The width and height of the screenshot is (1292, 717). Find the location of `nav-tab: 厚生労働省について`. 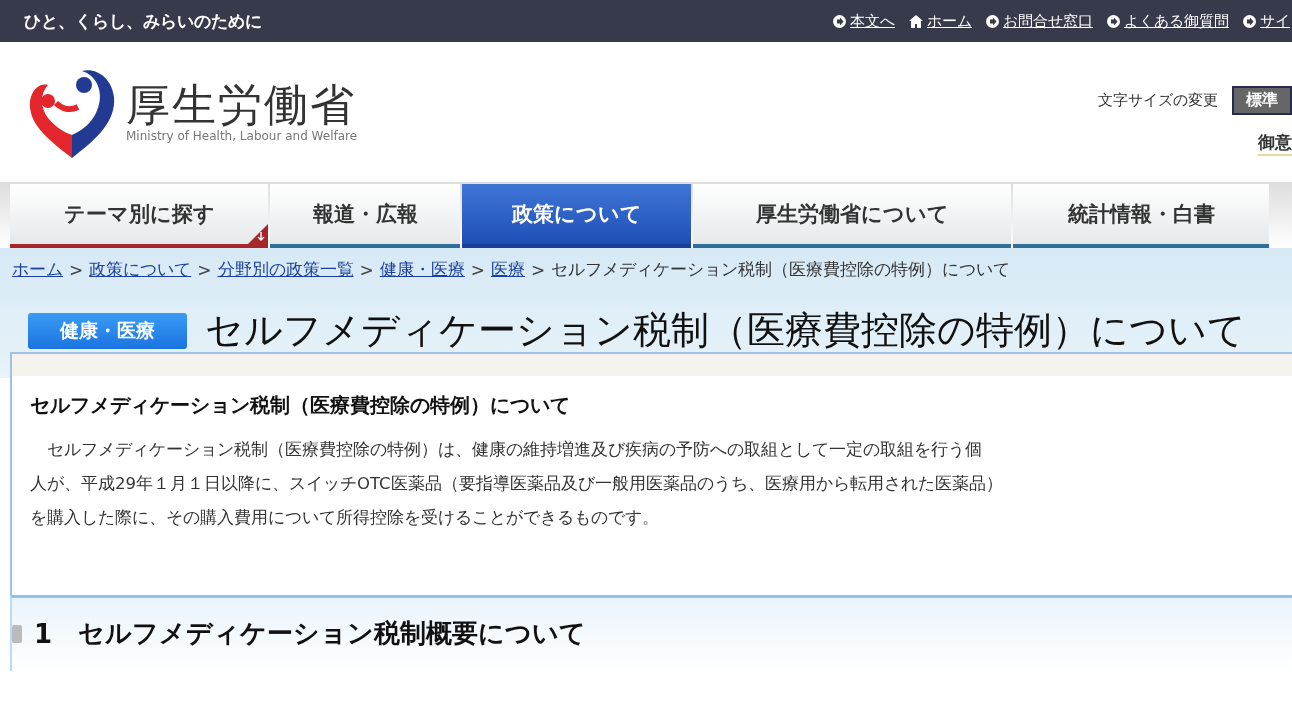

nav-tab: 厚生労働省について is located at coordinates (852, 216).